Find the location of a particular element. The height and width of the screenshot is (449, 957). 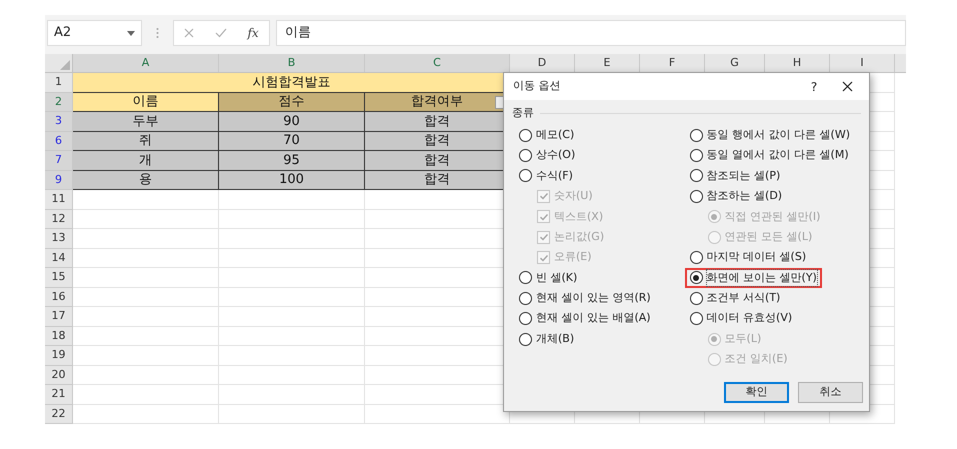

row-header: 3 is located at coordinates (59, 122).